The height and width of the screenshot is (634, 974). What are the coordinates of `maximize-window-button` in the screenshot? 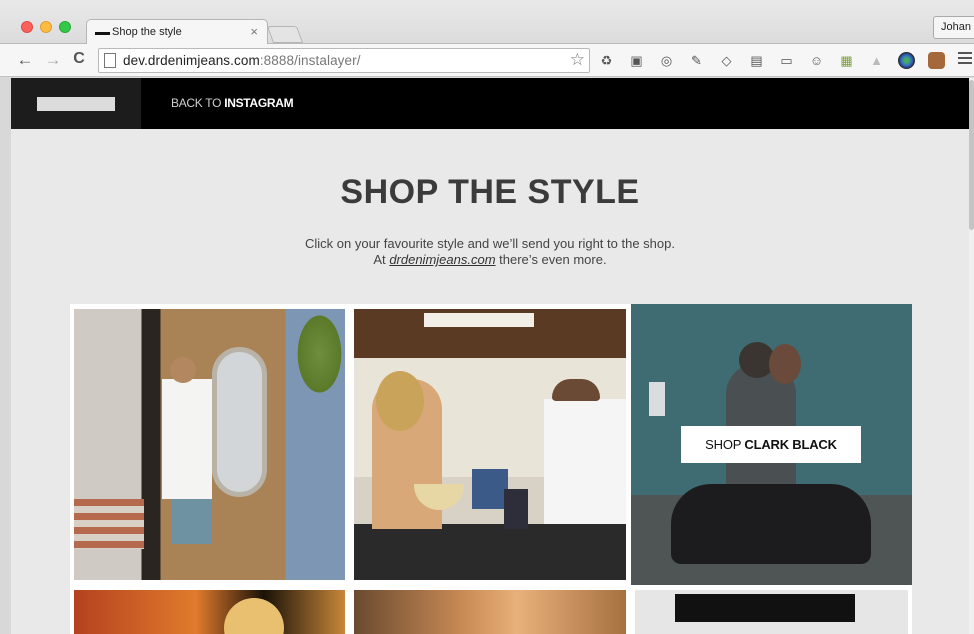 It's located at (65, 27).